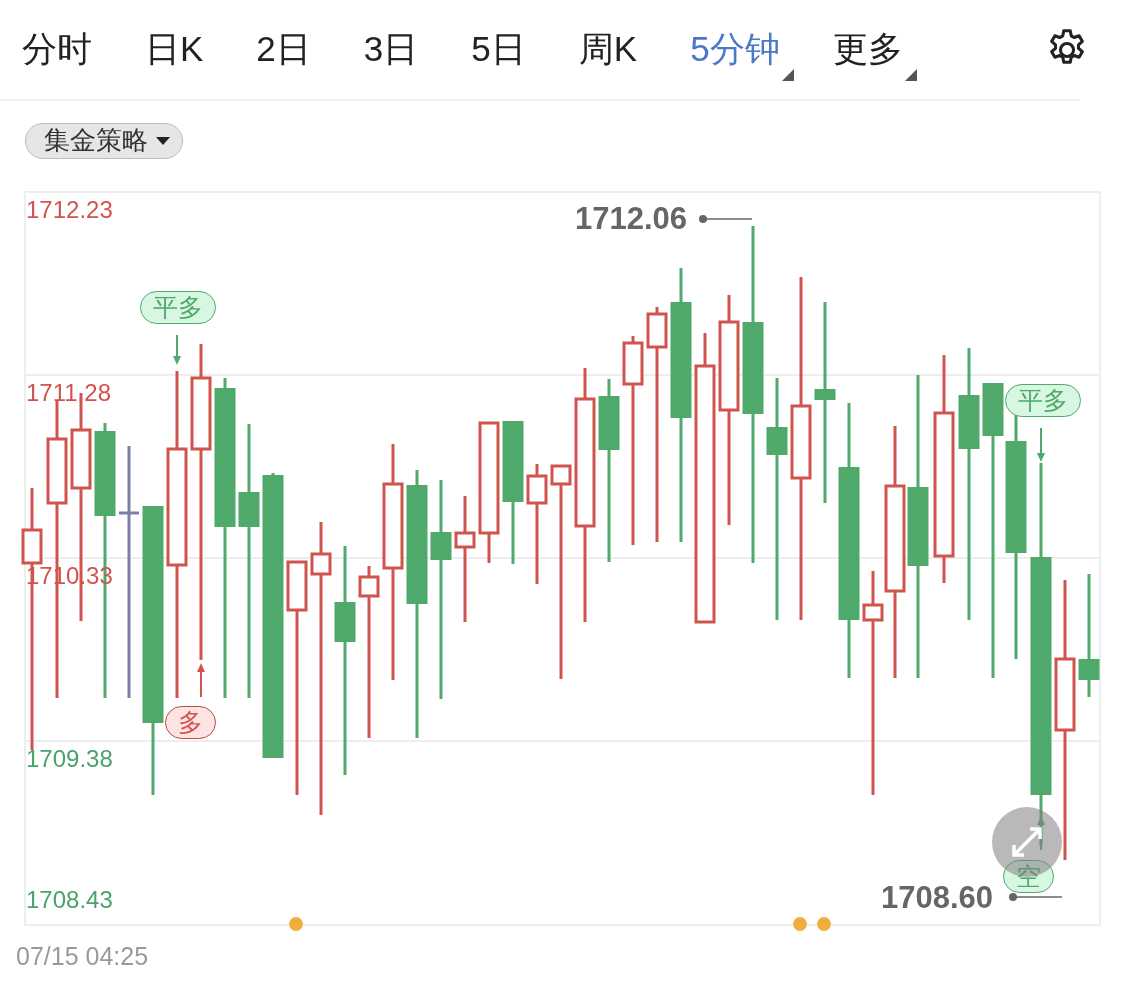 The image size is (1125, 984). I want to click on period-tab: 2日, so click(290, 54).